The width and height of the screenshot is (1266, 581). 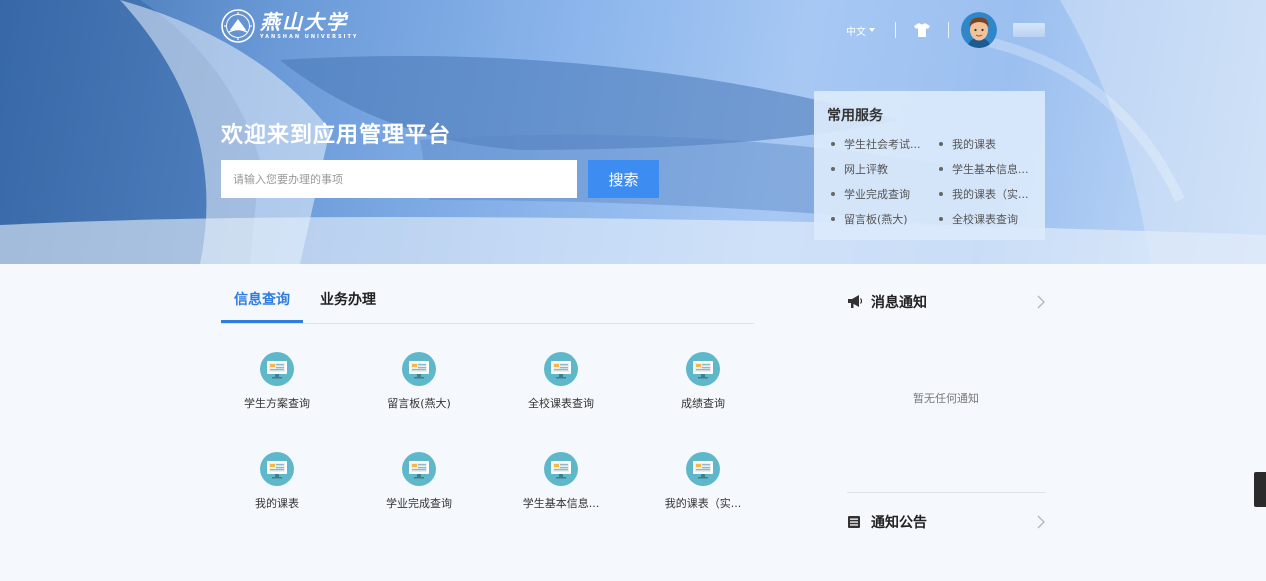 I want to click on welcome-heading: 欢迎来到应用管理平台, so click(x=336, y=135).